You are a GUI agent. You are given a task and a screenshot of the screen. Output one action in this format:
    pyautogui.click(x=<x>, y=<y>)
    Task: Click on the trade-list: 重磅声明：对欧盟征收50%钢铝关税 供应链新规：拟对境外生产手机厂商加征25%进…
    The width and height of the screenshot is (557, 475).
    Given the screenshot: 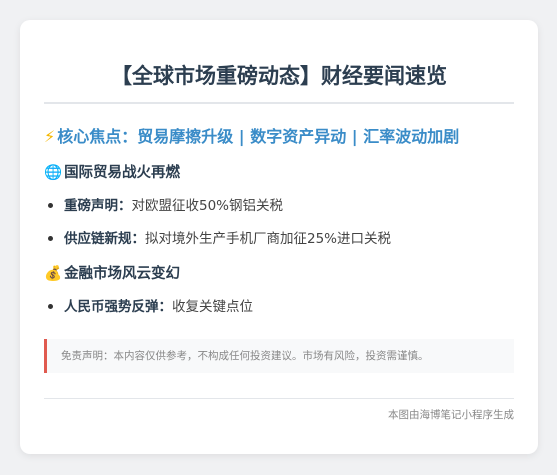 What is the action you would take?
    pyautogui.click(x=279, y=222)
    